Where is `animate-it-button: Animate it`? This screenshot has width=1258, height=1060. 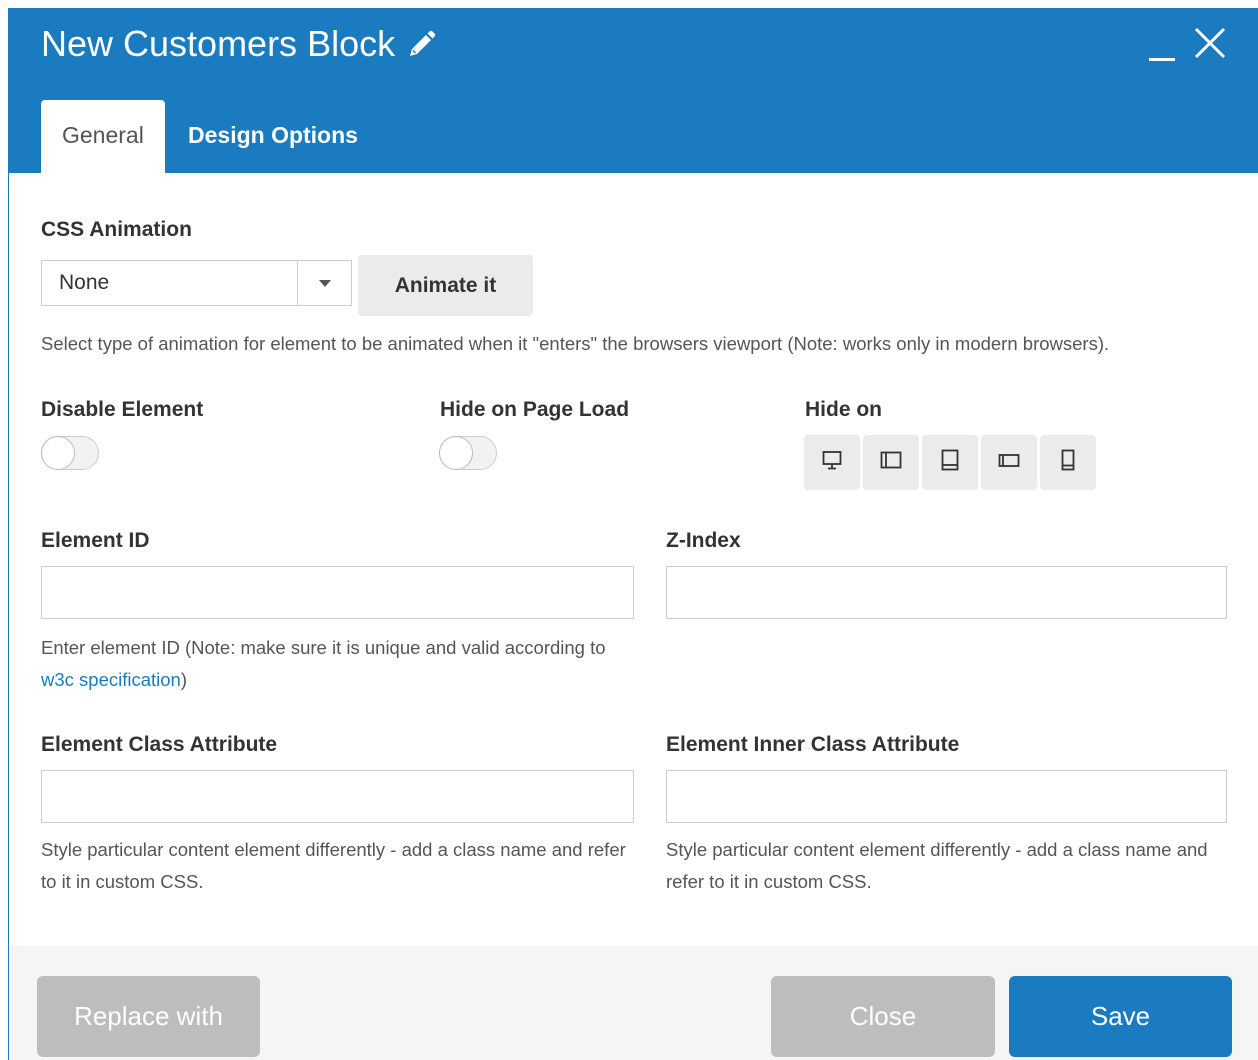
animate-it-button: Animate it is located at coordinates (445, 285).